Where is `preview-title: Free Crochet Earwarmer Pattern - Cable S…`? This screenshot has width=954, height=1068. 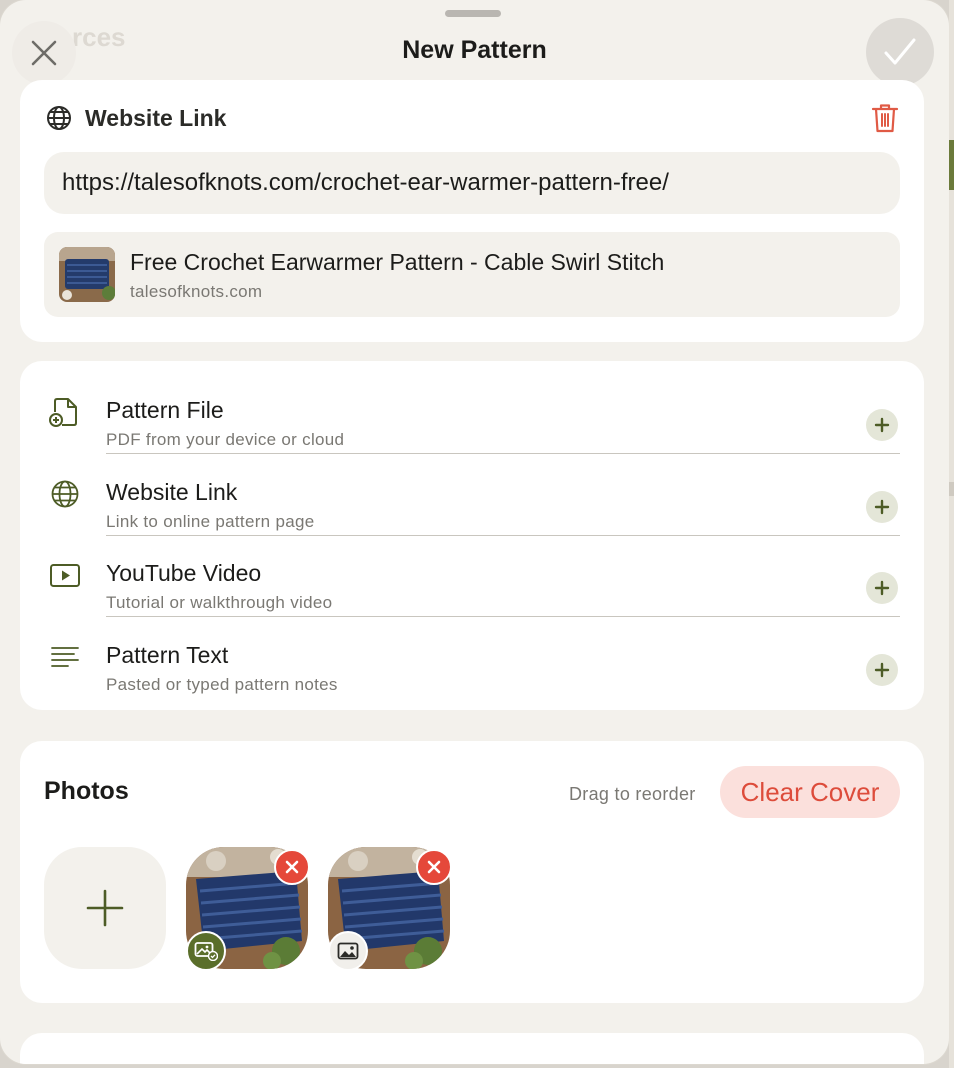
preview-title: Free Crochet Earwarmer Pattern - Cable S… is located at coordinates (397, 262).